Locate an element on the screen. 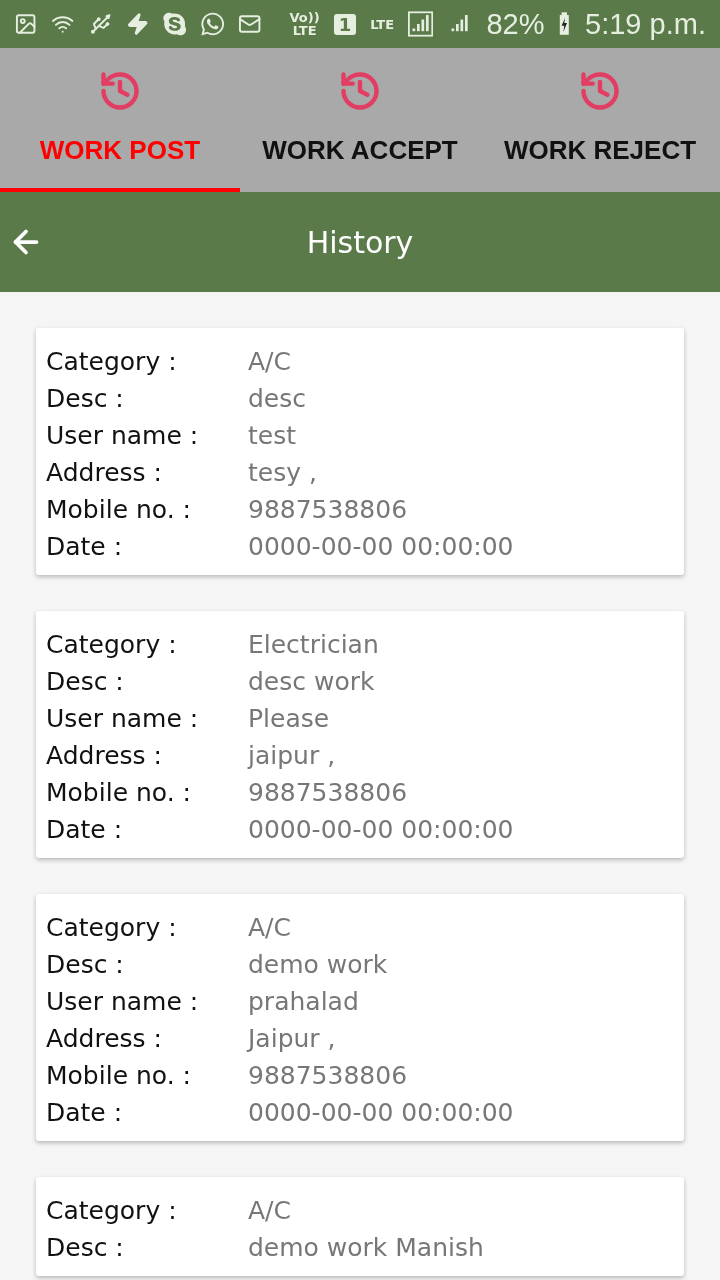 This screenshot has height=1280, width=720. field-value: Electrician is located at coordinates (313, 644).